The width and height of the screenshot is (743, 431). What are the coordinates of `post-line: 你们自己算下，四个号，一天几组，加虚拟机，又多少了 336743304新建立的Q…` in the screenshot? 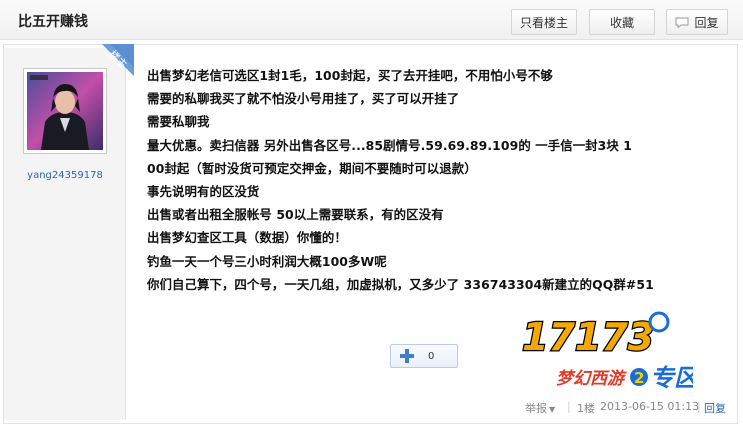 It's located at (400, 284).